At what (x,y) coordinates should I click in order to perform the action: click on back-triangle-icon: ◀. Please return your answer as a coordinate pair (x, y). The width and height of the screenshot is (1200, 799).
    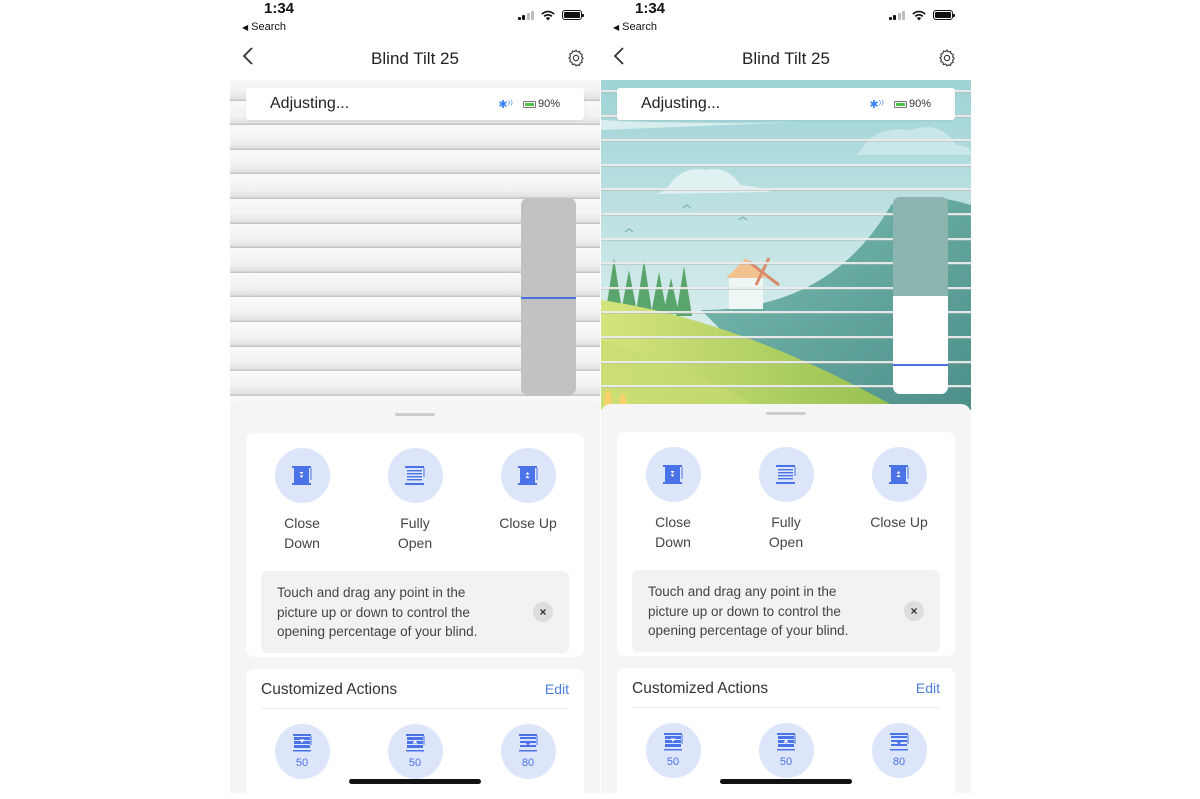
    Looking at the image, I should click on (245, 27).